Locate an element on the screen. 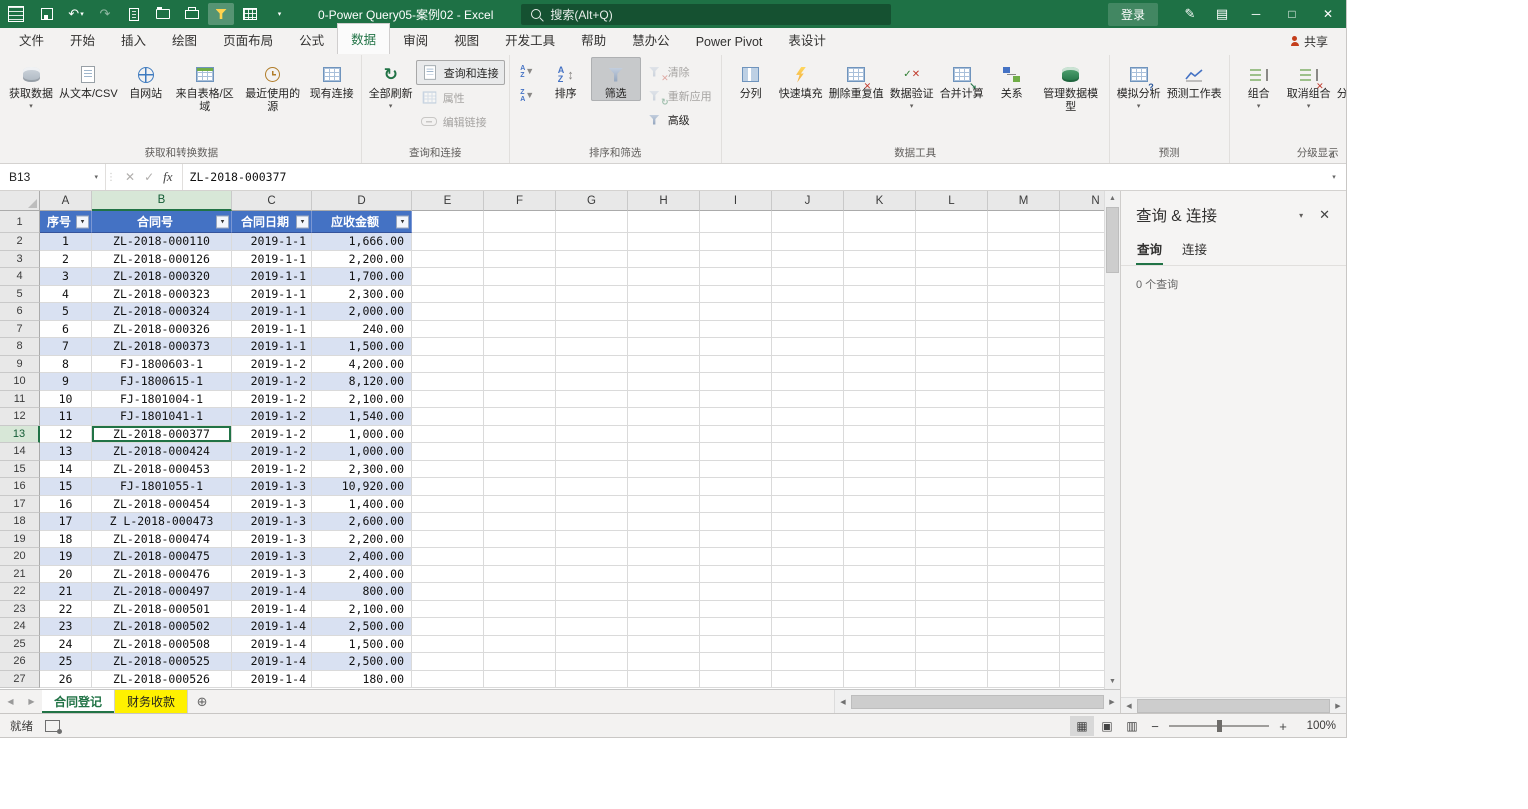 The height and width of the screenshot is (809, 1528). cell-F25 is located at coordinates (520, 644).